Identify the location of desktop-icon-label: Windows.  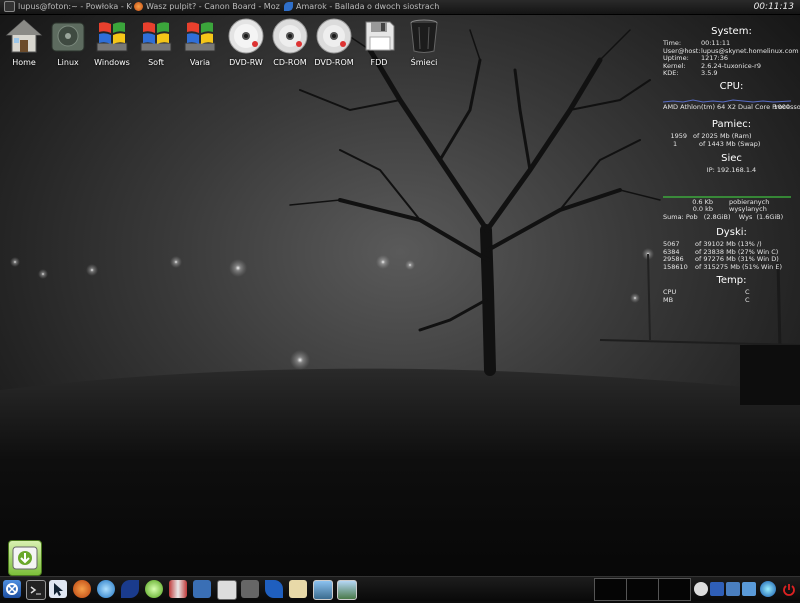
(112, 62).